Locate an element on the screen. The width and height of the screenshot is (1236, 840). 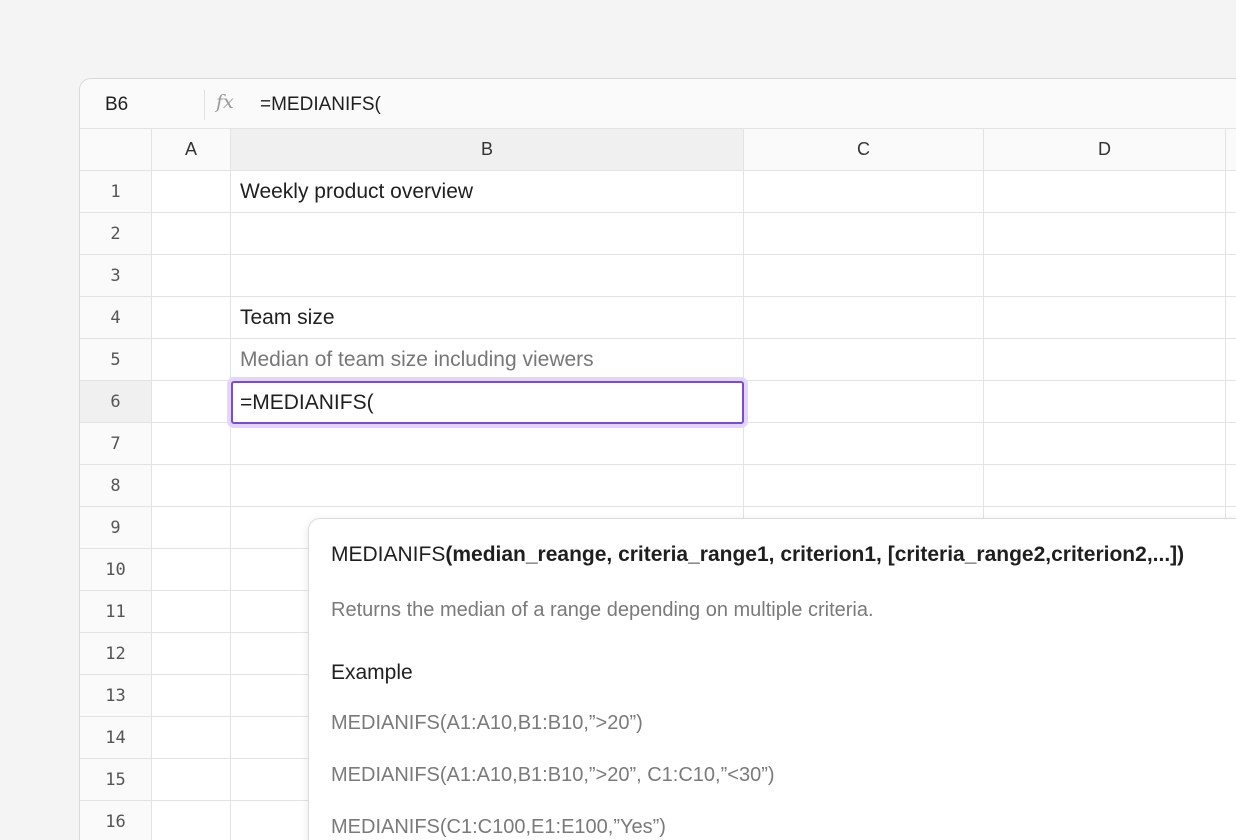
cell-a7 is located at coordinates (191, 444).